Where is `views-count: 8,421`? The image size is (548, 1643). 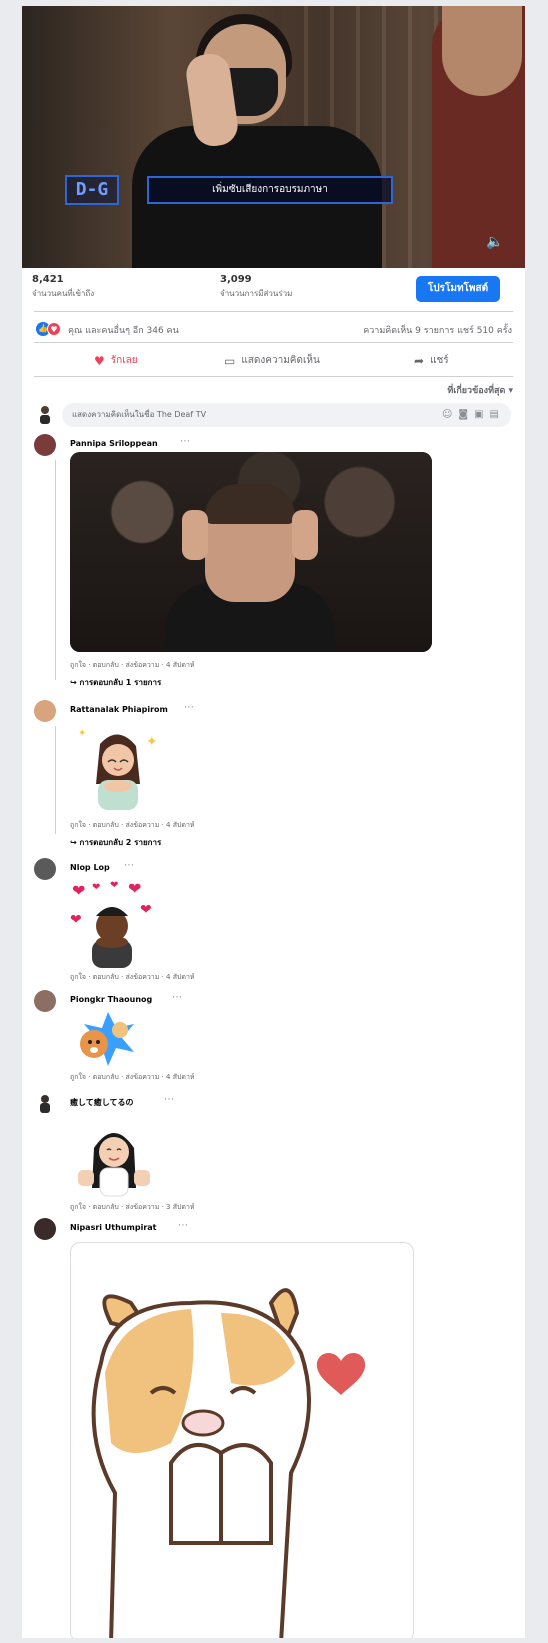 views-count: 8,421 is located at coordinates (48, 279).